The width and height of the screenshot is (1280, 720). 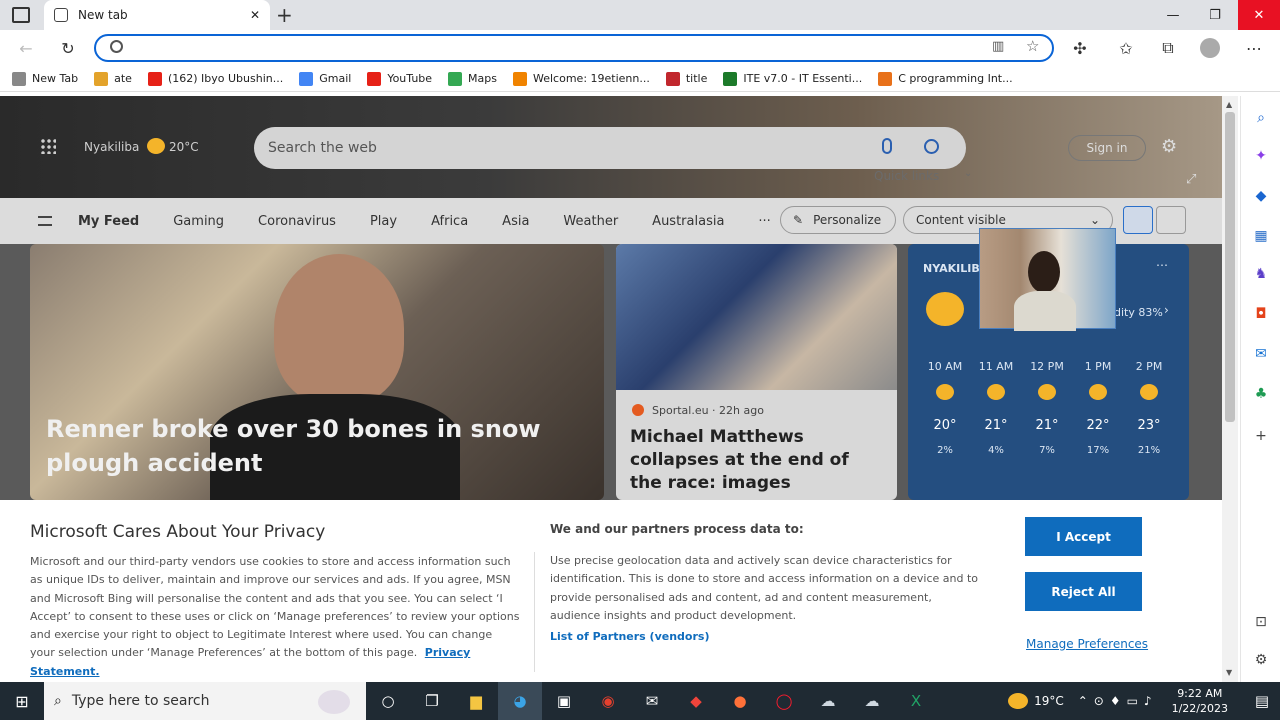 I want to click on weather-location: Nyakiliba, so click(x=111, y=147).